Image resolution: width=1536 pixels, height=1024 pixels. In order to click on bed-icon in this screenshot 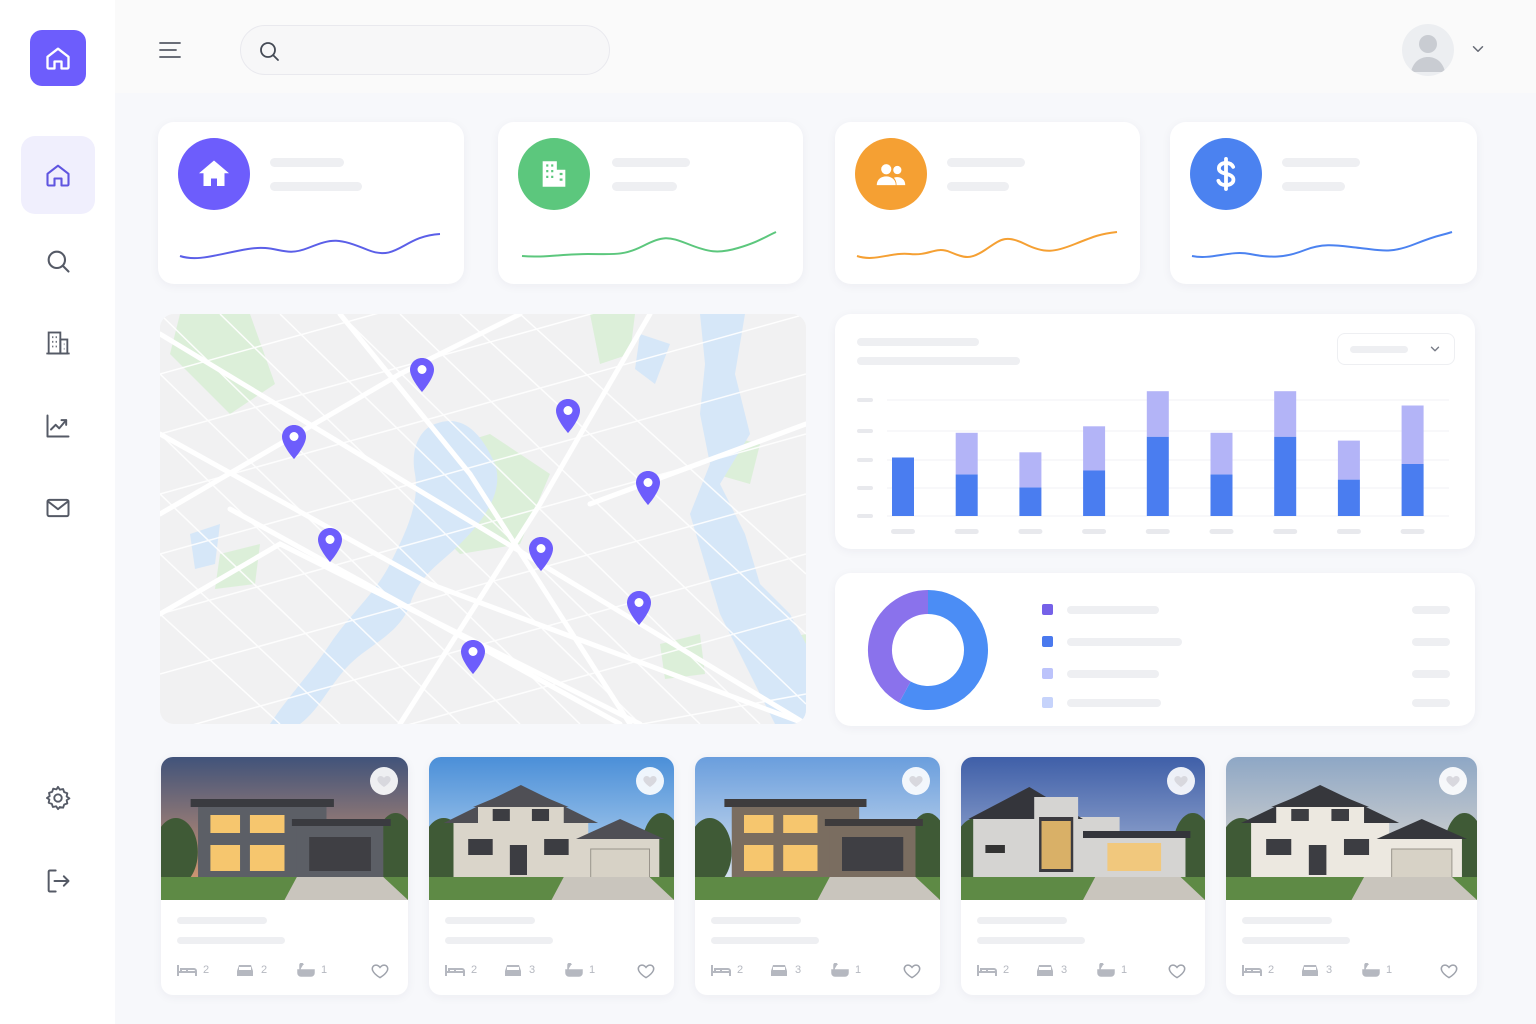, I will do `click(455, 970)`.